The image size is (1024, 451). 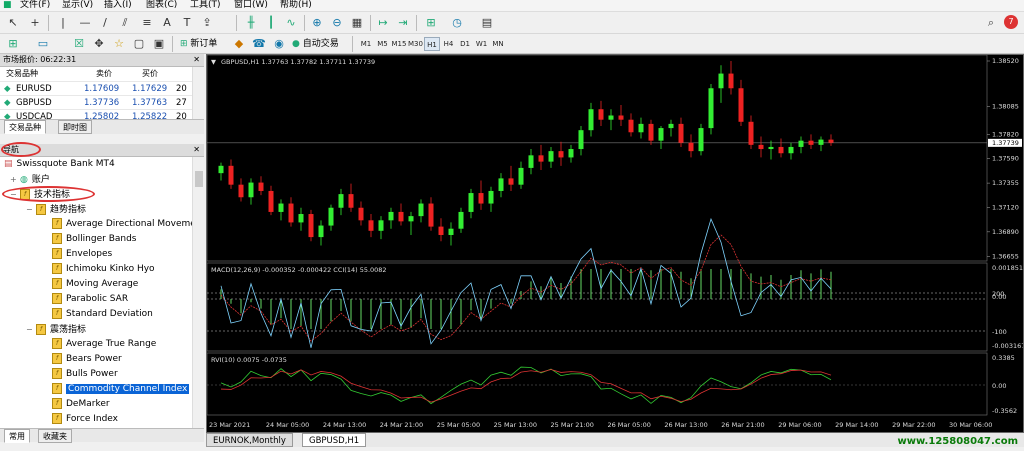 I want to click on arrows-icon: ⇪, so click(x=207, y=23).